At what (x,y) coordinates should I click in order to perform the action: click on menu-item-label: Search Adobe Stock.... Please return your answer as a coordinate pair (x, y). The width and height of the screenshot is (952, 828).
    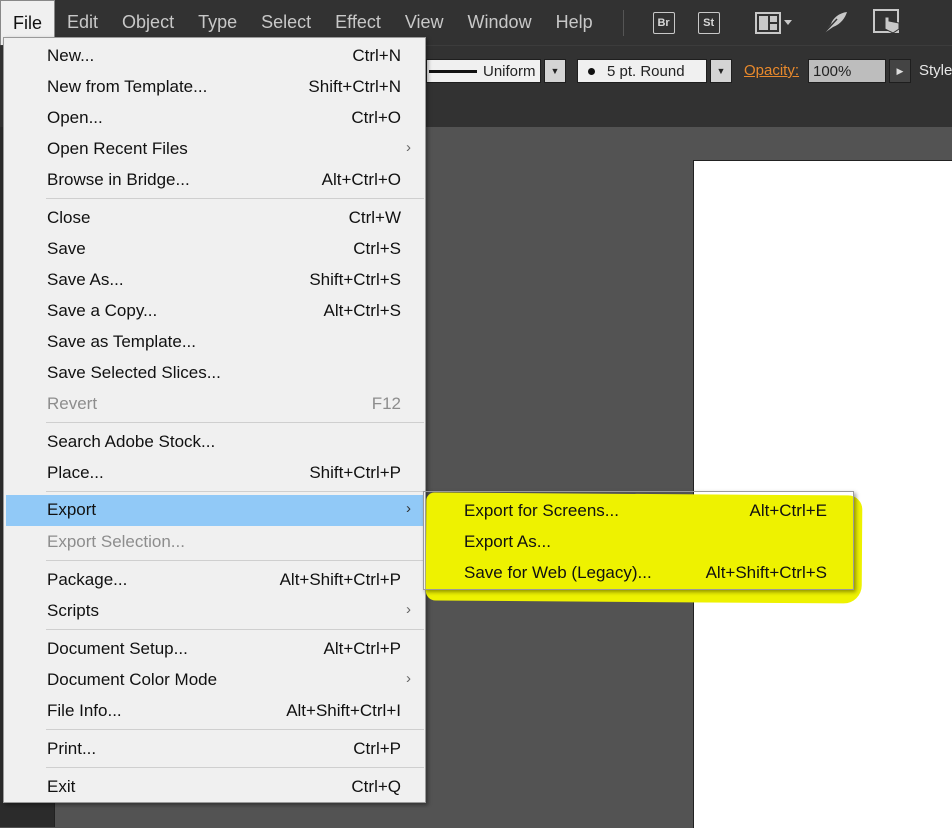
    Looking at the image, I should click on (131, 441).